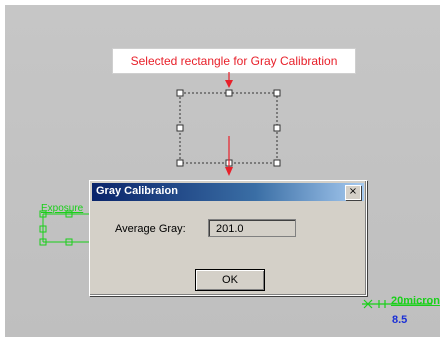 This screenshot has width=447, height=340. I want to click on ok-button: OK, so click(230, 280).